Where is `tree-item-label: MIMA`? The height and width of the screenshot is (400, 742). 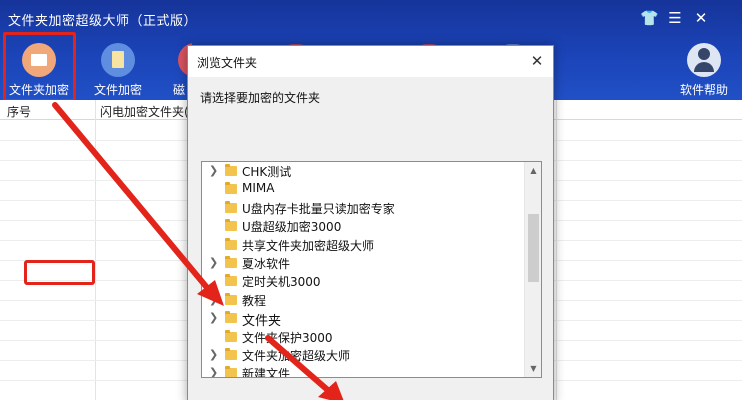
tree-item-label: MIMA is located at coordinates (258, 188).